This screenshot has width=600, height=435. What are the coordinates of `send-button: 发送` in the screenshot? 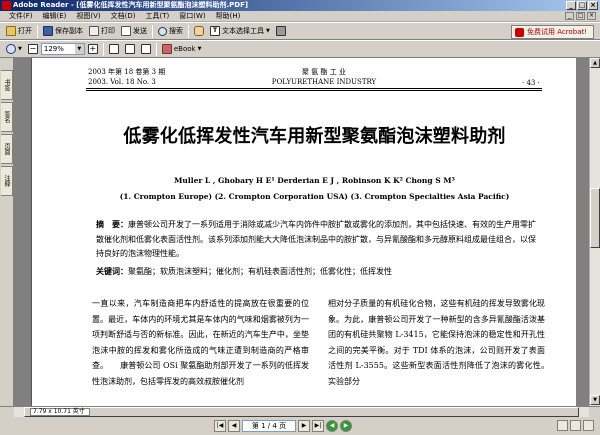 It's located at (134, 31).